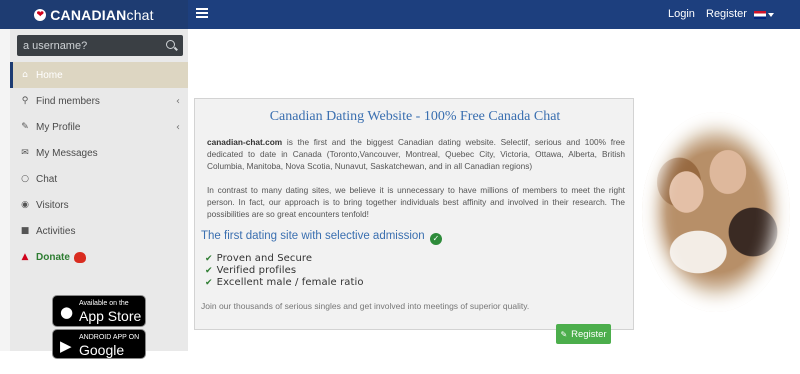  Describe the element at coordinates (256, 270) in the screenshot. I see `feature-text: Verified profiles` at that location.